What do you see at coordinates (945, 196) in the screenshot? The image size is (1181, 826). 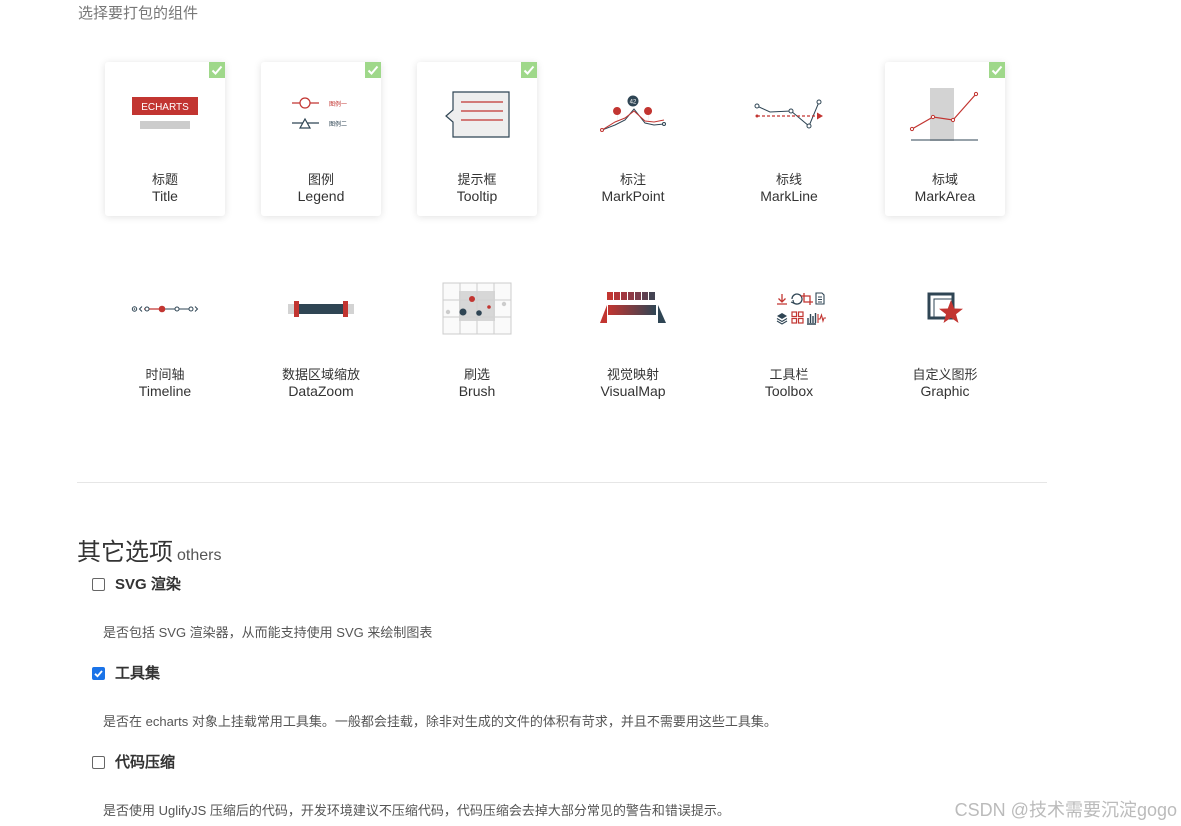 I see `component-name-en: MarkArea` at bounding box center [945, 196].